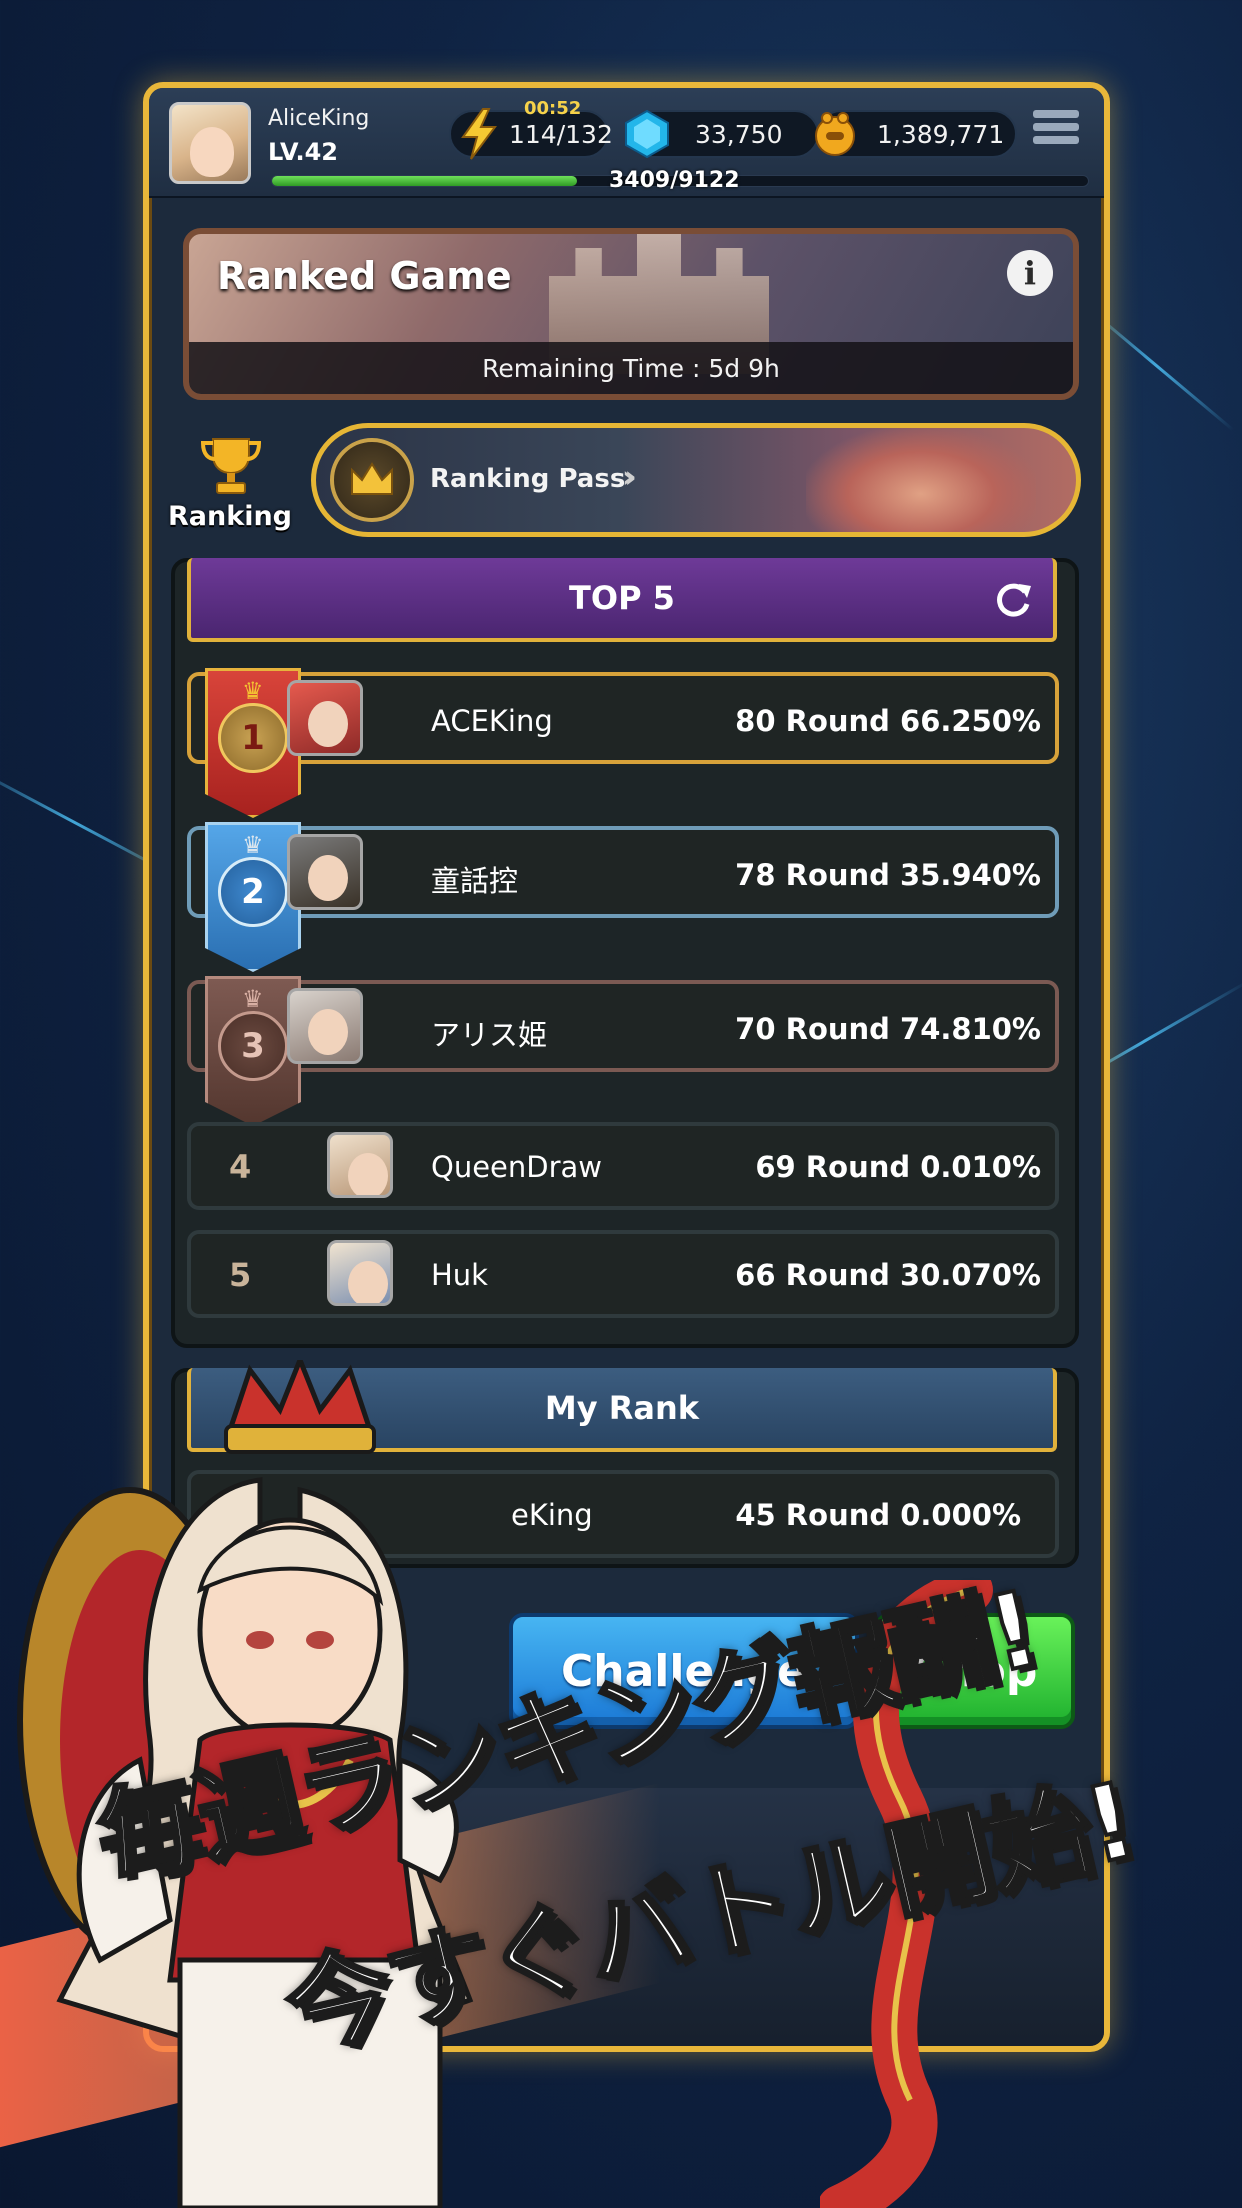 The width and height of the screenshot is (1242, 2208). Describe the element at coordinates (517, 1167) in the screenshot. I see `player-name: QueenDraw` at that location.